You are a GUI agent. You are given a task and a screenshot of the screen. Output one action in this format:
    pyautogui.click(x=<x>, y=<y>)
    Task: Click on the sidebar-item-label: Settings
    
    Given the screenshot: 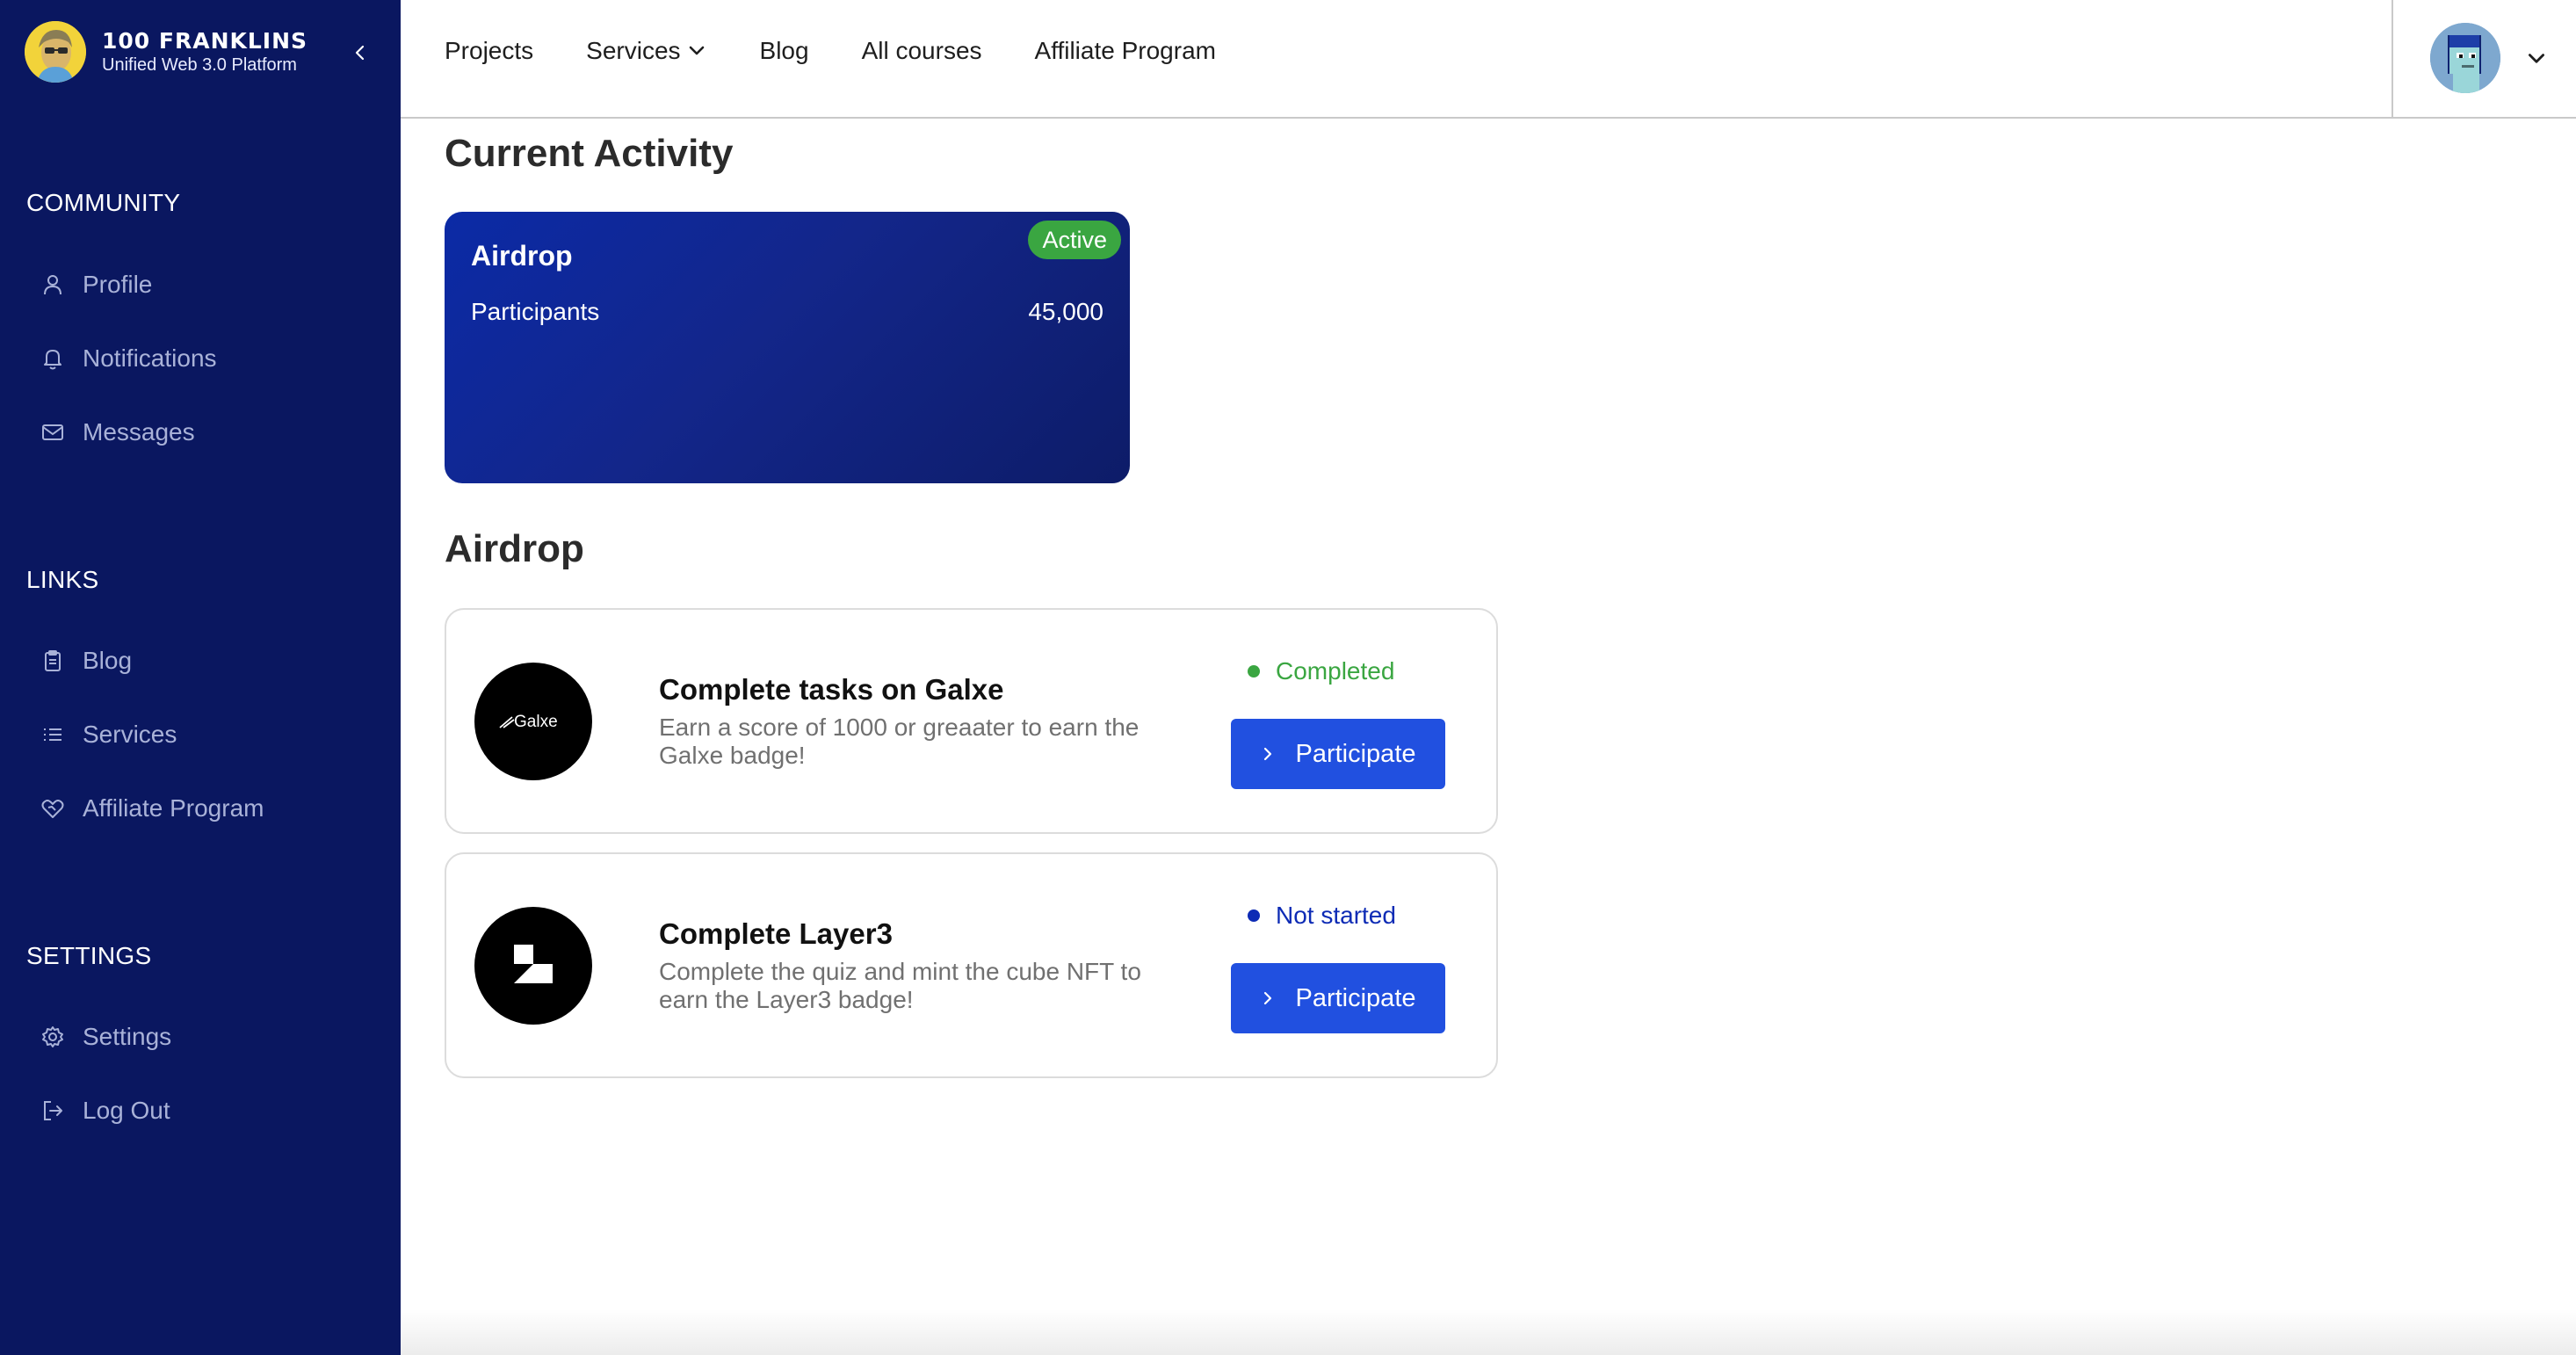 What is the action you would take?
    pyautogui.click(x=127, y=1036)
    